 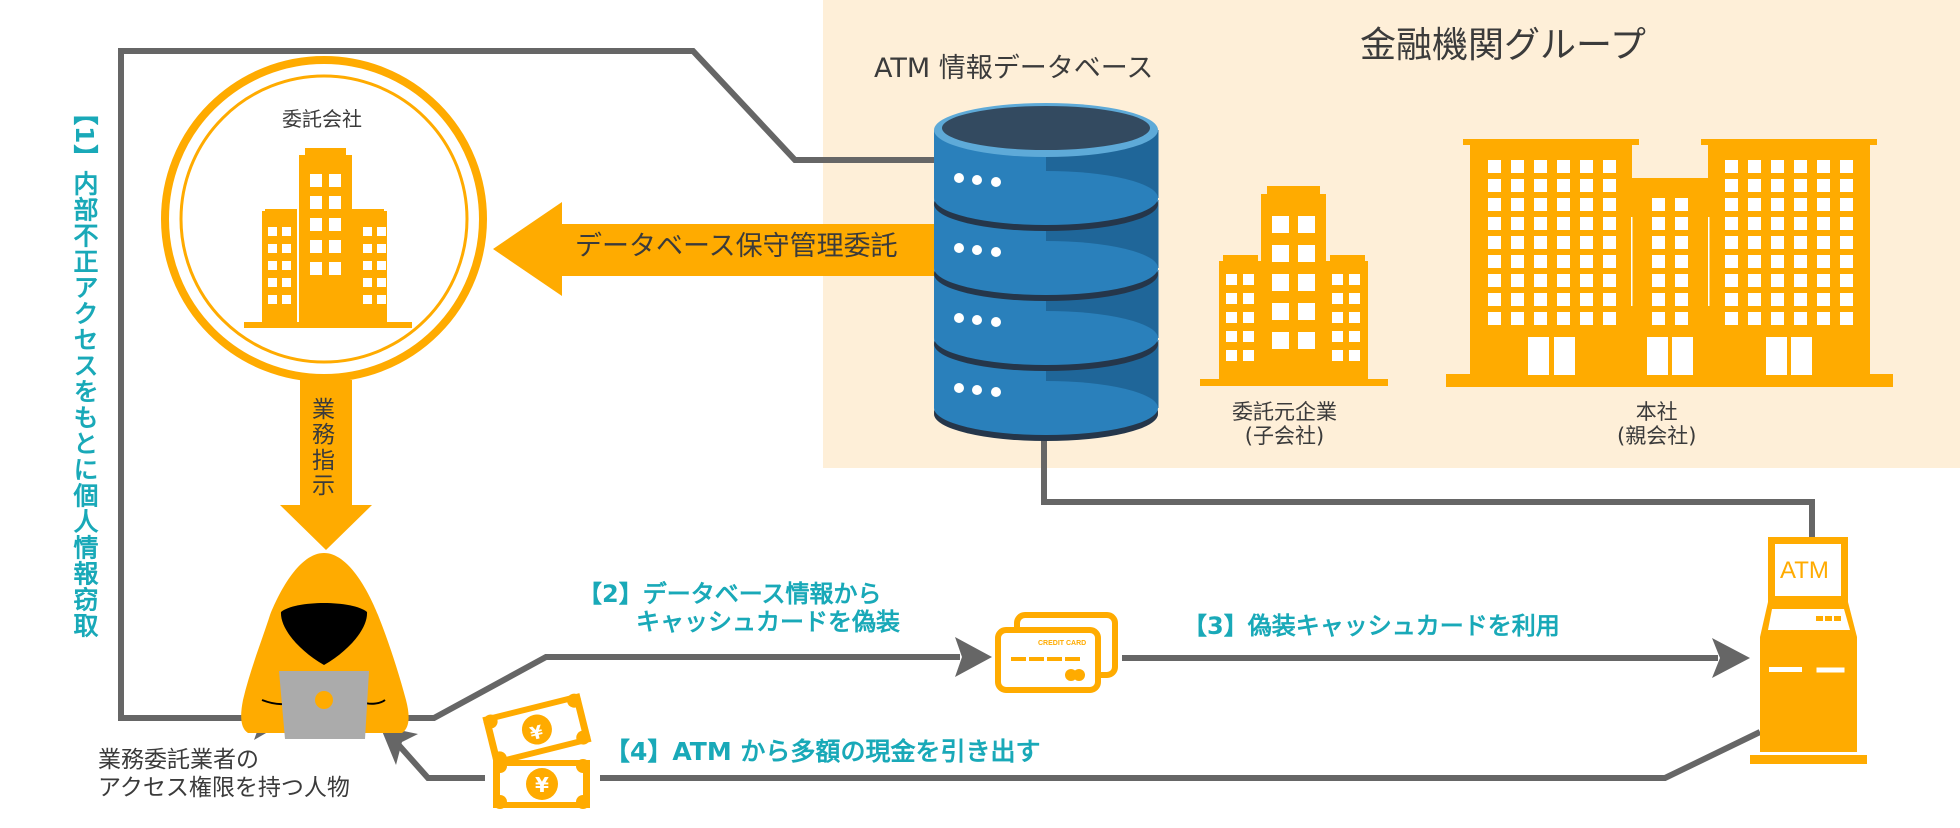 I want to click on step2-label-line1: 【2】データベース情報から, so click(x=730, y=594).